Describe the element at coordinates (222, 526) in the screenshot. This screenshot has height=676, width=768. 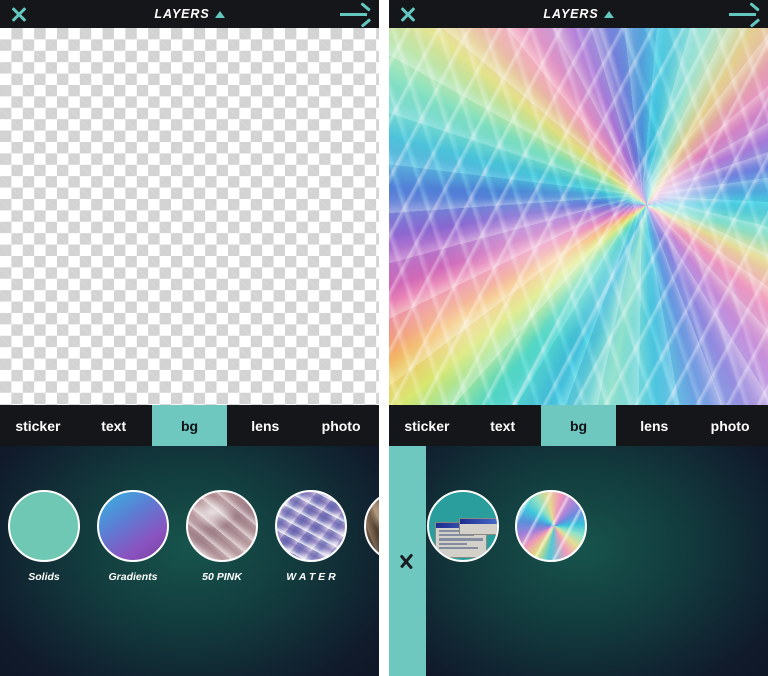
I see `pink-swatch-icon` at that location.